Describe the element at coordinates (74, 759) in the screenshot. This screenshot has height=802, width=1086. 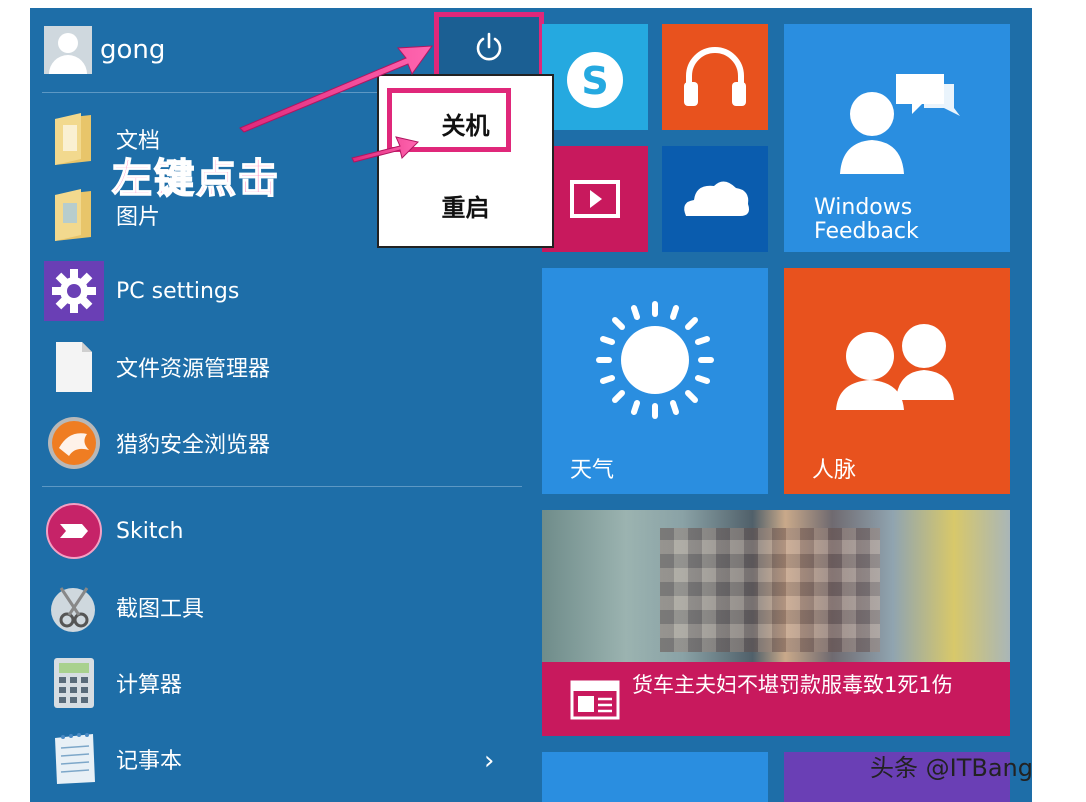
I see `notepad-icon` at that location.